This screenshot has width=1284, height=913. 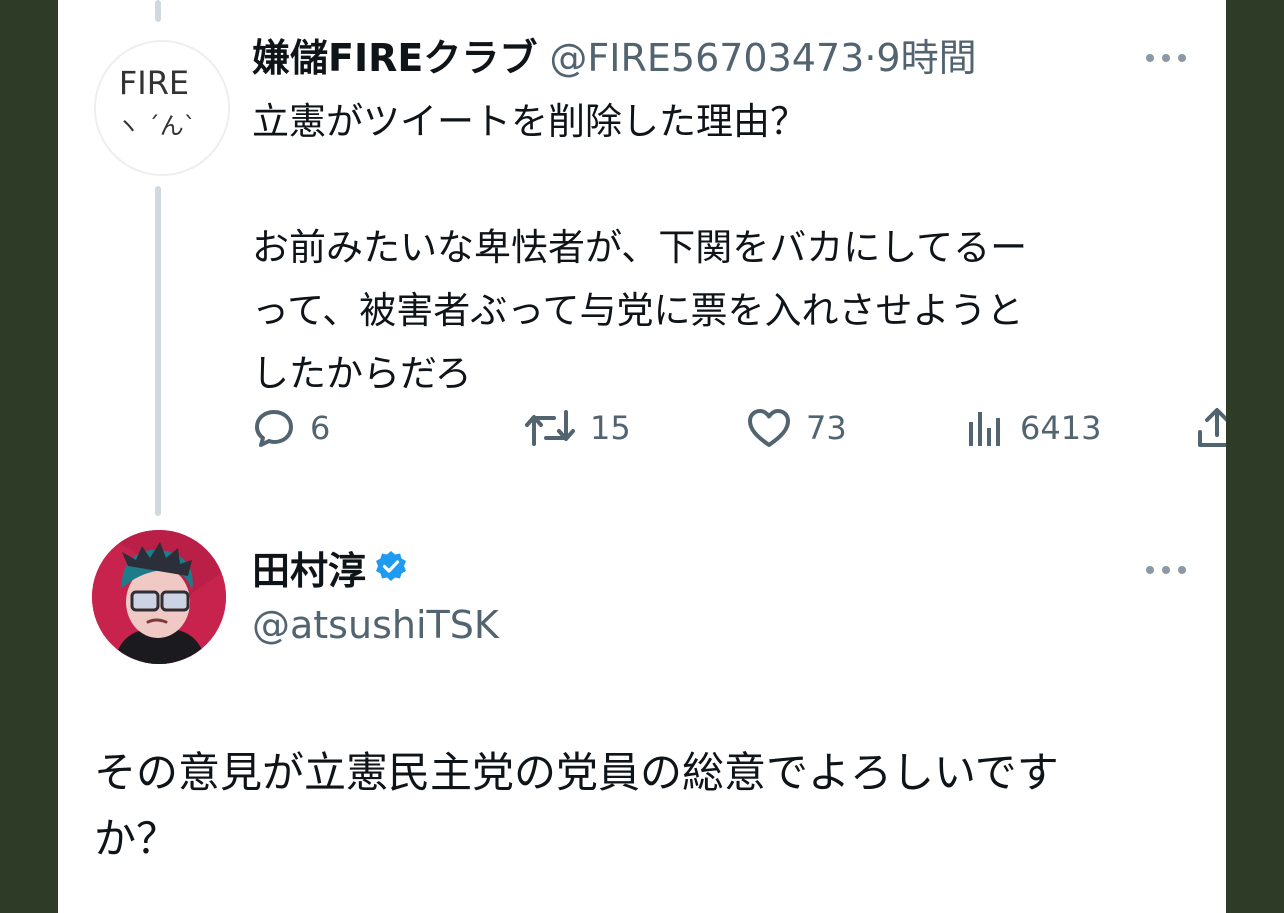 What do you see at coordinates (362, 373) in the screenshot?
I see `reply-text-line: したからだろ` at bounding box center [362, 373].